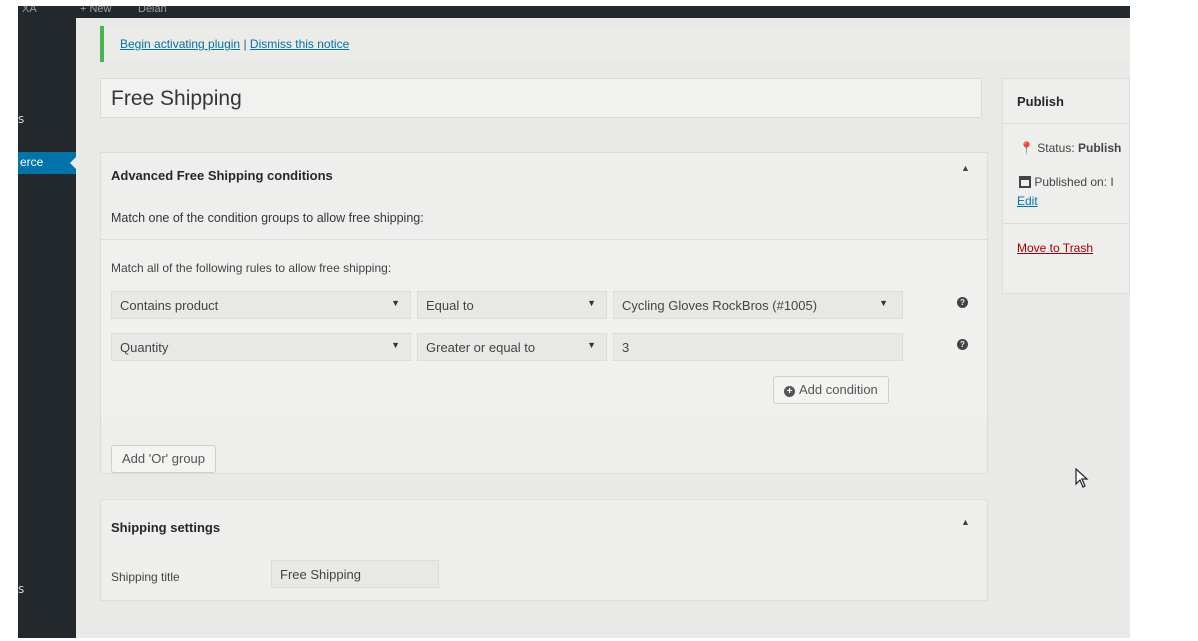 The height and width of the screenshot is (641, 1198). I want to click on add-or-group-button: Add 'Or' group, so click(164, 459).